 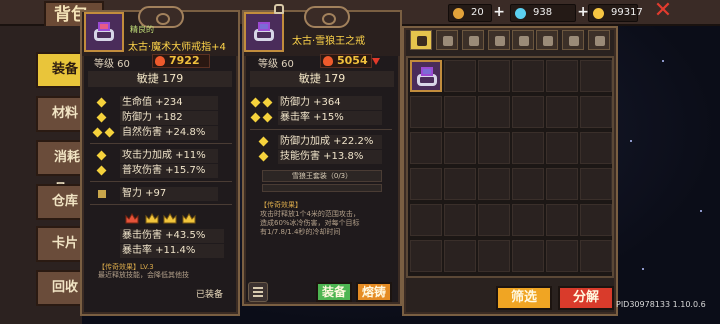 What do you see at coordinates (59, 202) in the screenshot?
I see `nav-item-warehouse: 仓库` at bounding box center [59, 202].